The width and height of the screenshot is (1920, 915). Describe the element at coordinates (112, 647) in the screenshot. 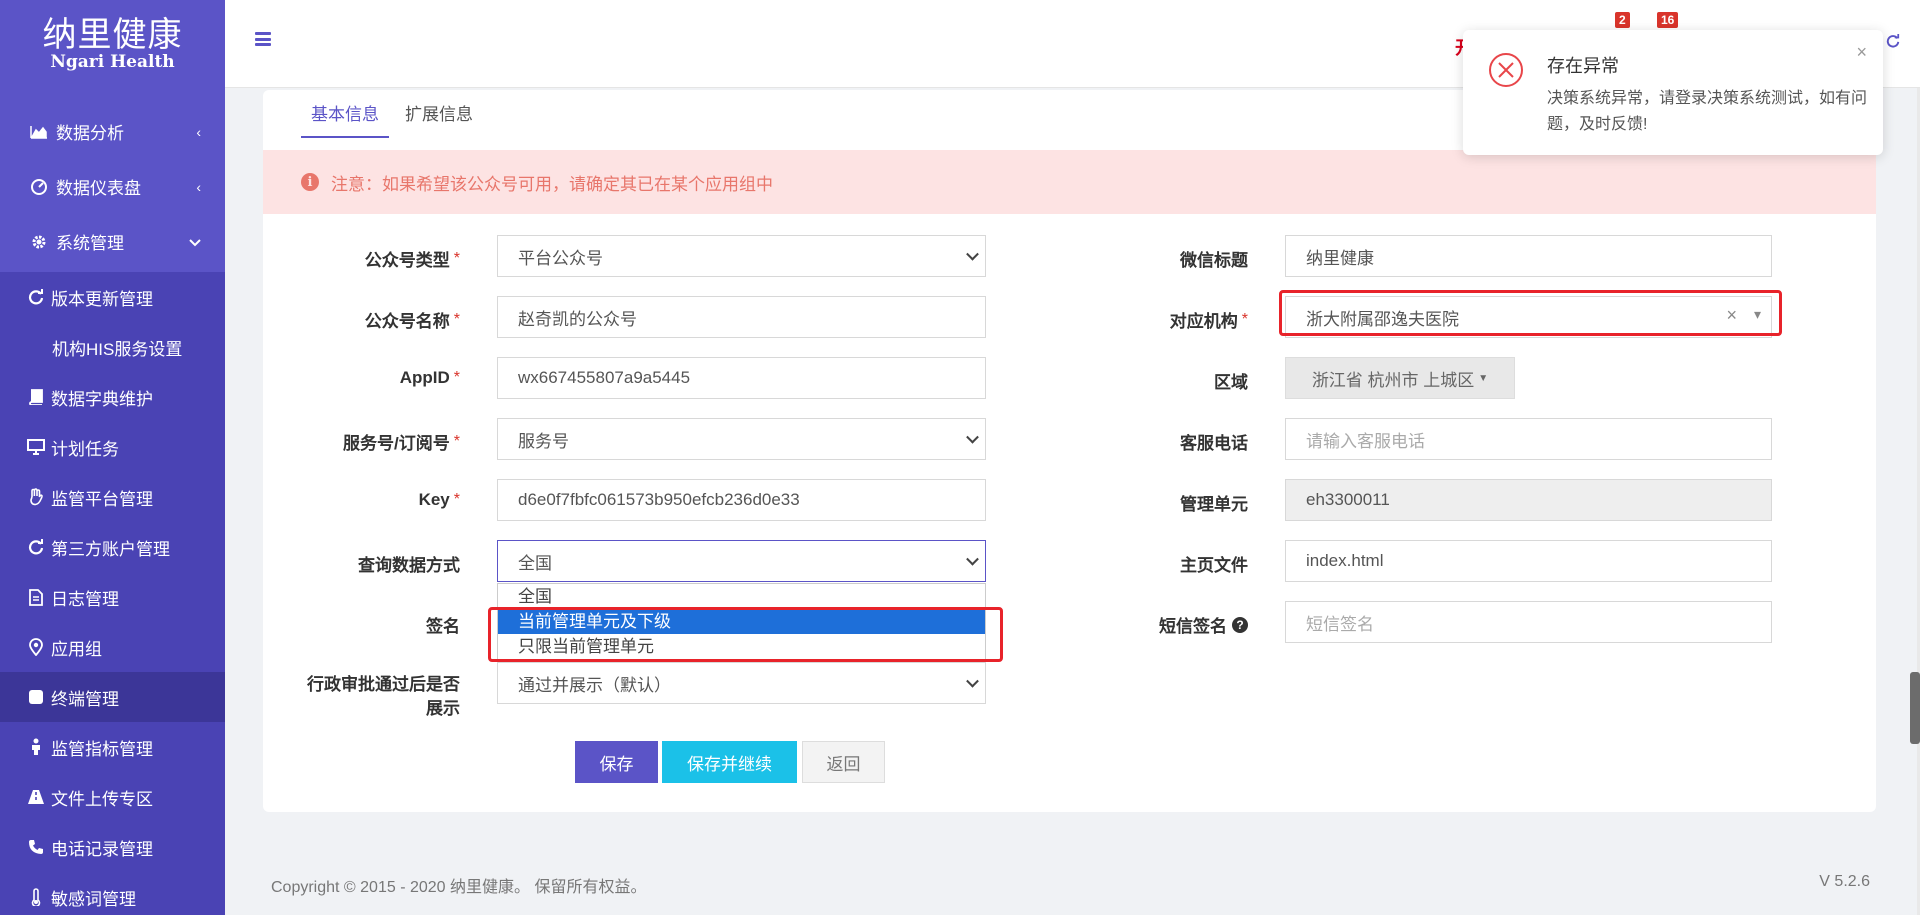

I see `sidebar-item-app-group: 应用组` at that location.